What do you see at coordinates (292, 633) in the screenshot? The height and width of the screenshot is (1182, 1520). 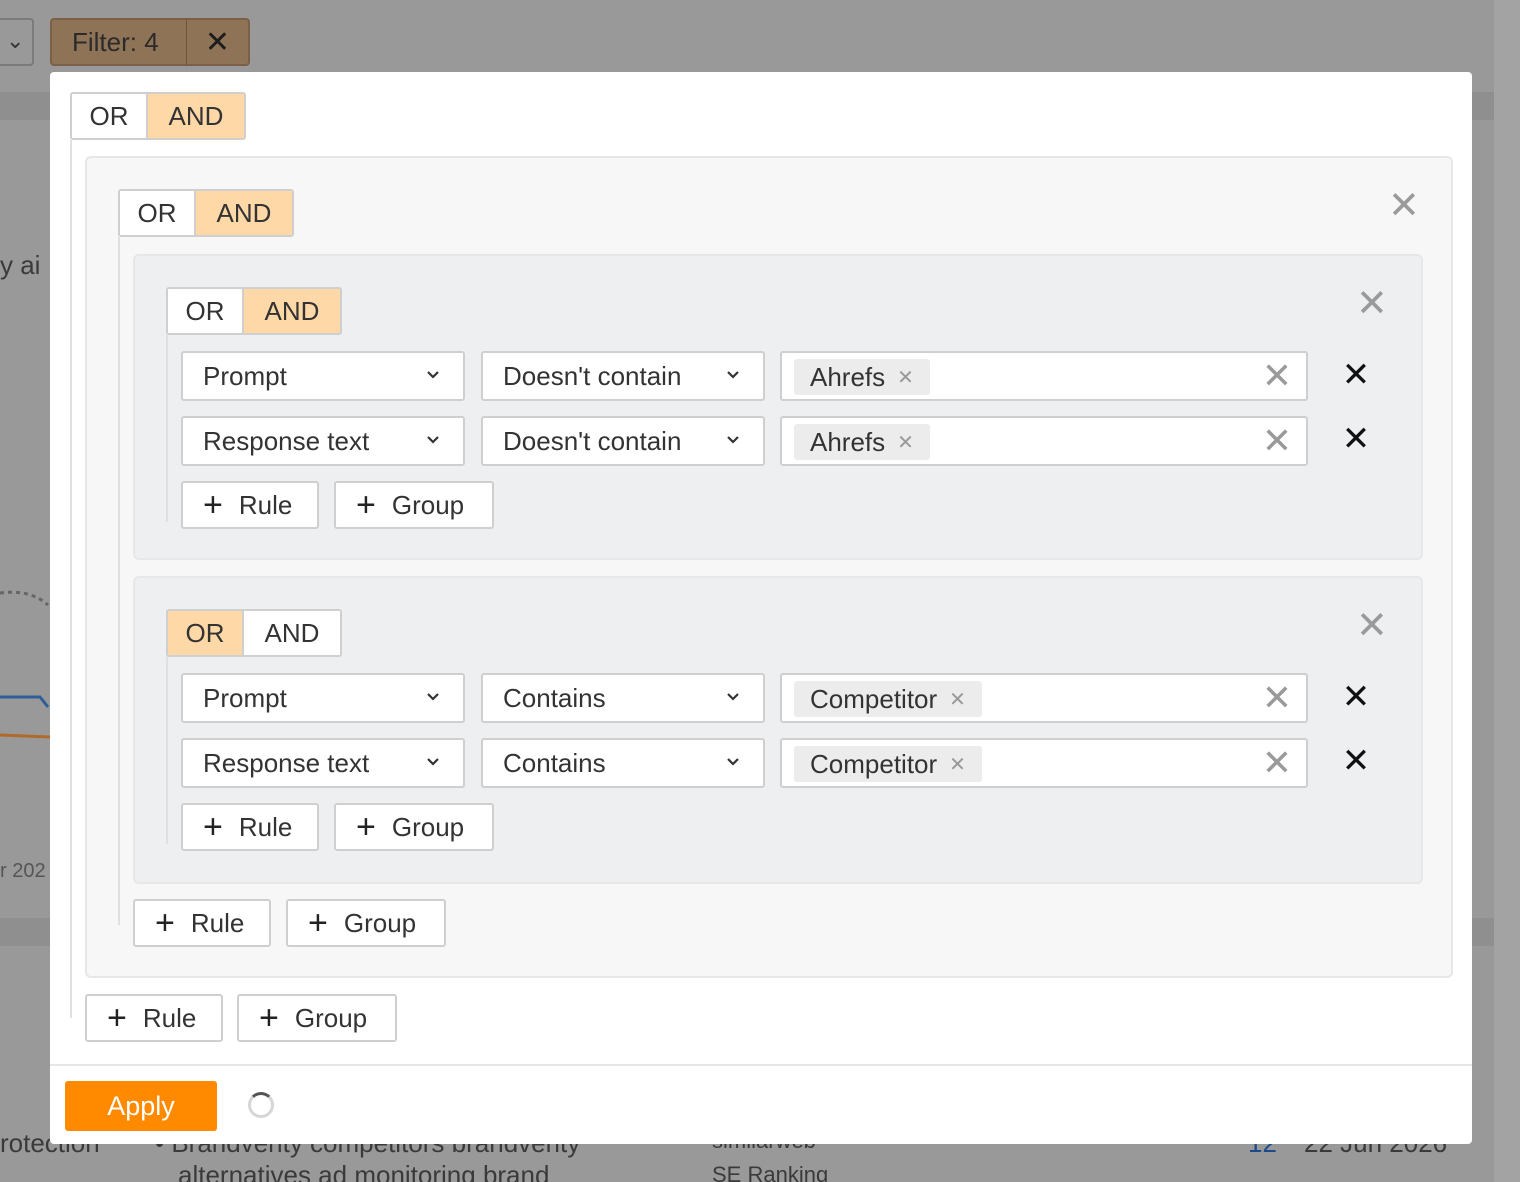 I see `group-b-and-option: AND` at bounding box center [292, 633].